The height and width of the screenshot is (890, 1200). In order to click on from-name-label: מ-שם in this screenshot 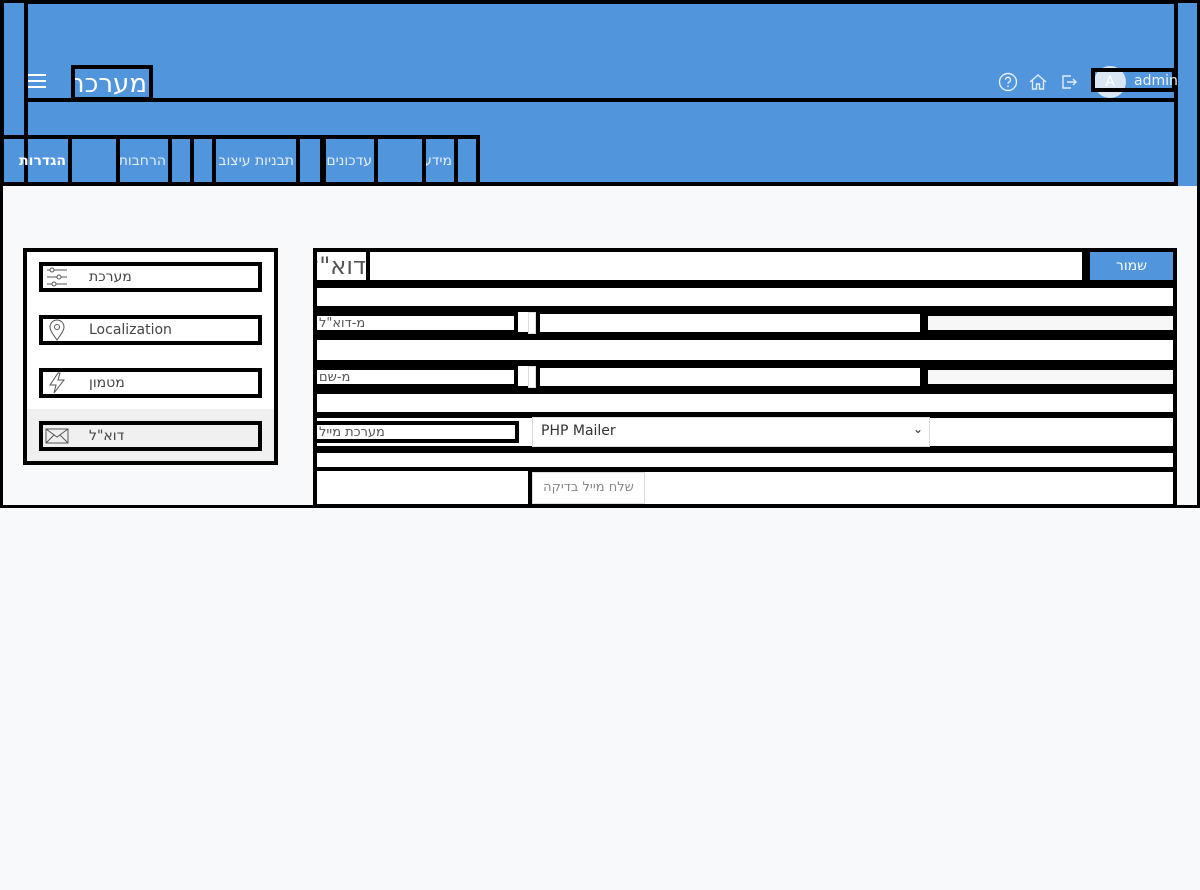, I will do `click(415, 377)`.